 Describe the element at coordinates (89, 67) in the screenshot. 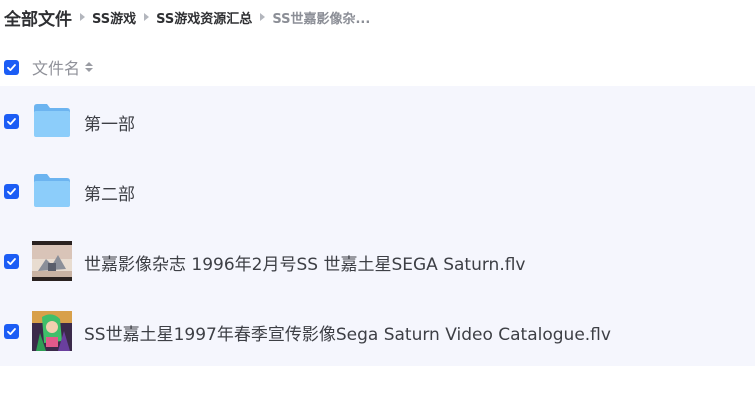

I see `sort-icon` at that location.